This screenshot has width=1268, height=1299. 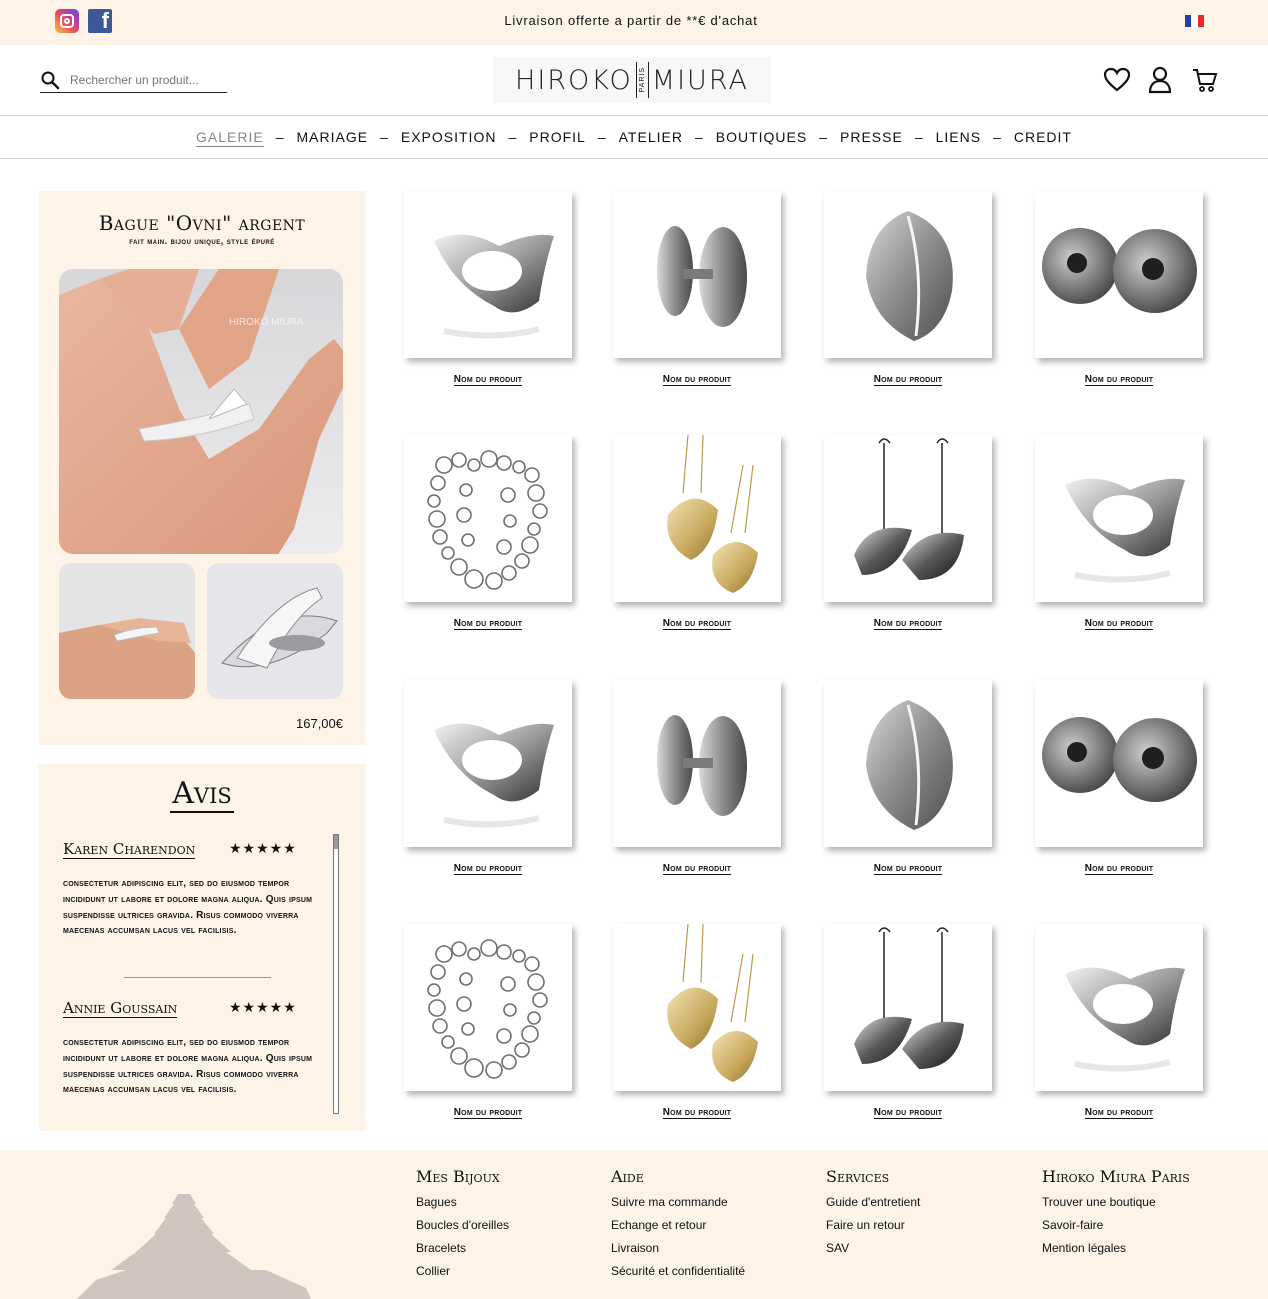 What do you see at coordinates (462, 1202) in the screenshot?
I see `footer-link-bagues: Bagues` at bounding box center [462, 1202].